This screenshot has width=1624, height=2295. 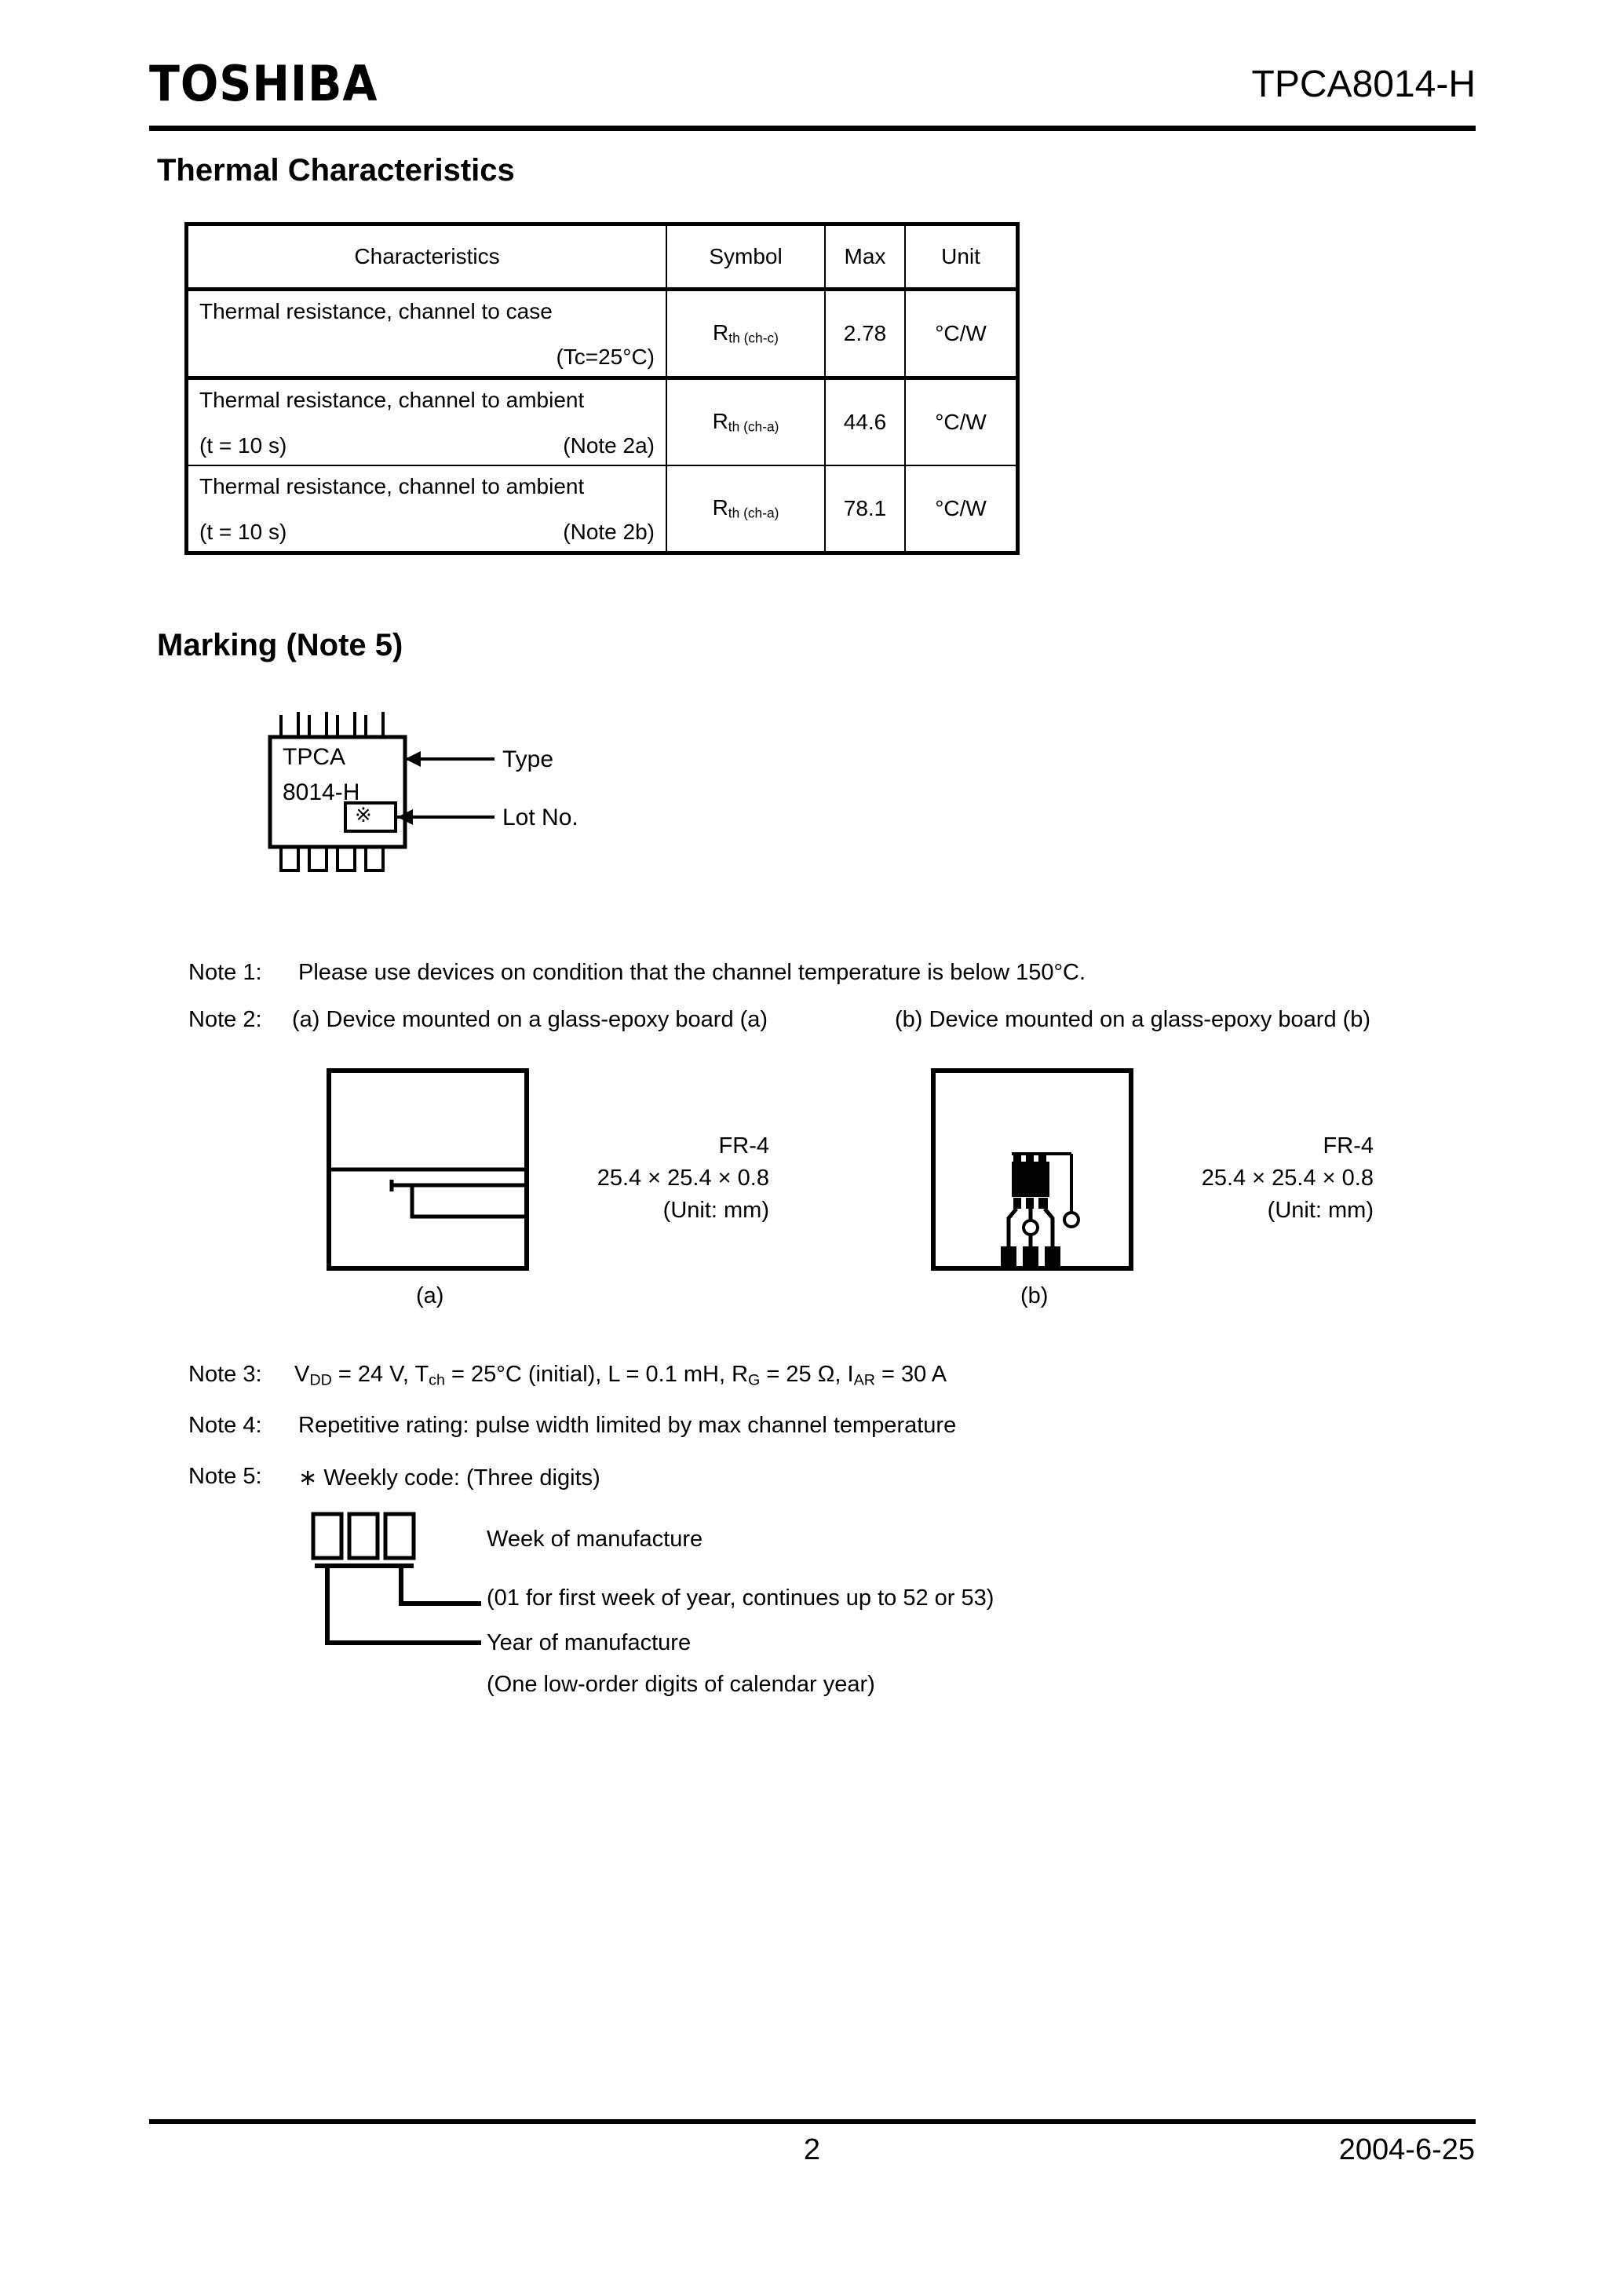 I want to click on iar-value: = 30 A, so click(x=911, y=1374).